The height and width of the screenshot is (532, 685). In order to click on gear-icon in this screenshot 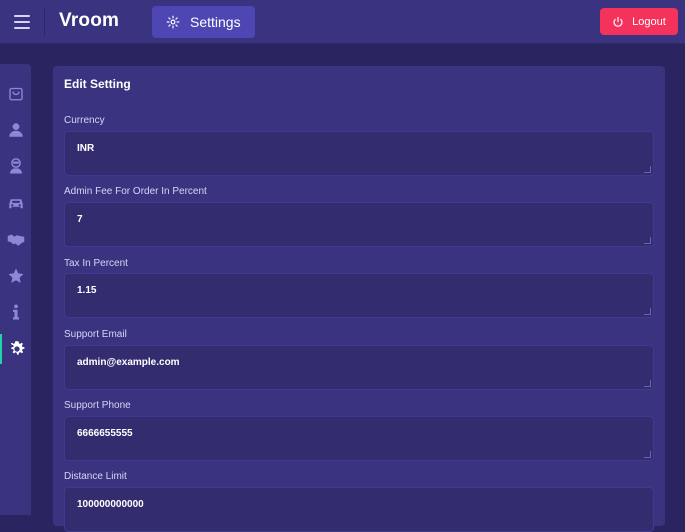, I will do `click(17, 348)`.